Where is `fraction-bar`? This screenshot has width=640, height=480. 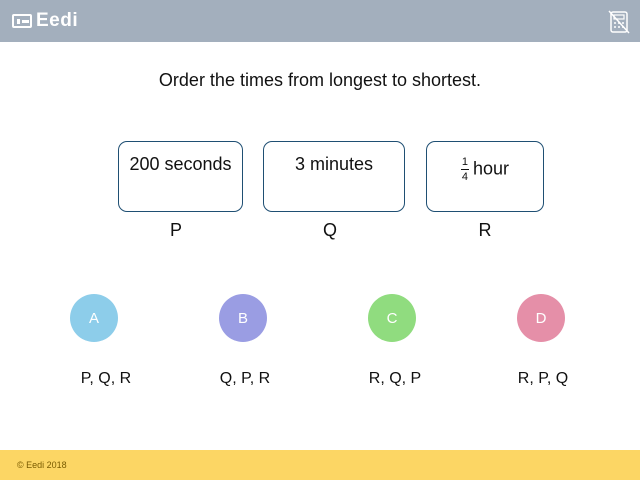
fraction-bar is located at coordinates (464, 169).